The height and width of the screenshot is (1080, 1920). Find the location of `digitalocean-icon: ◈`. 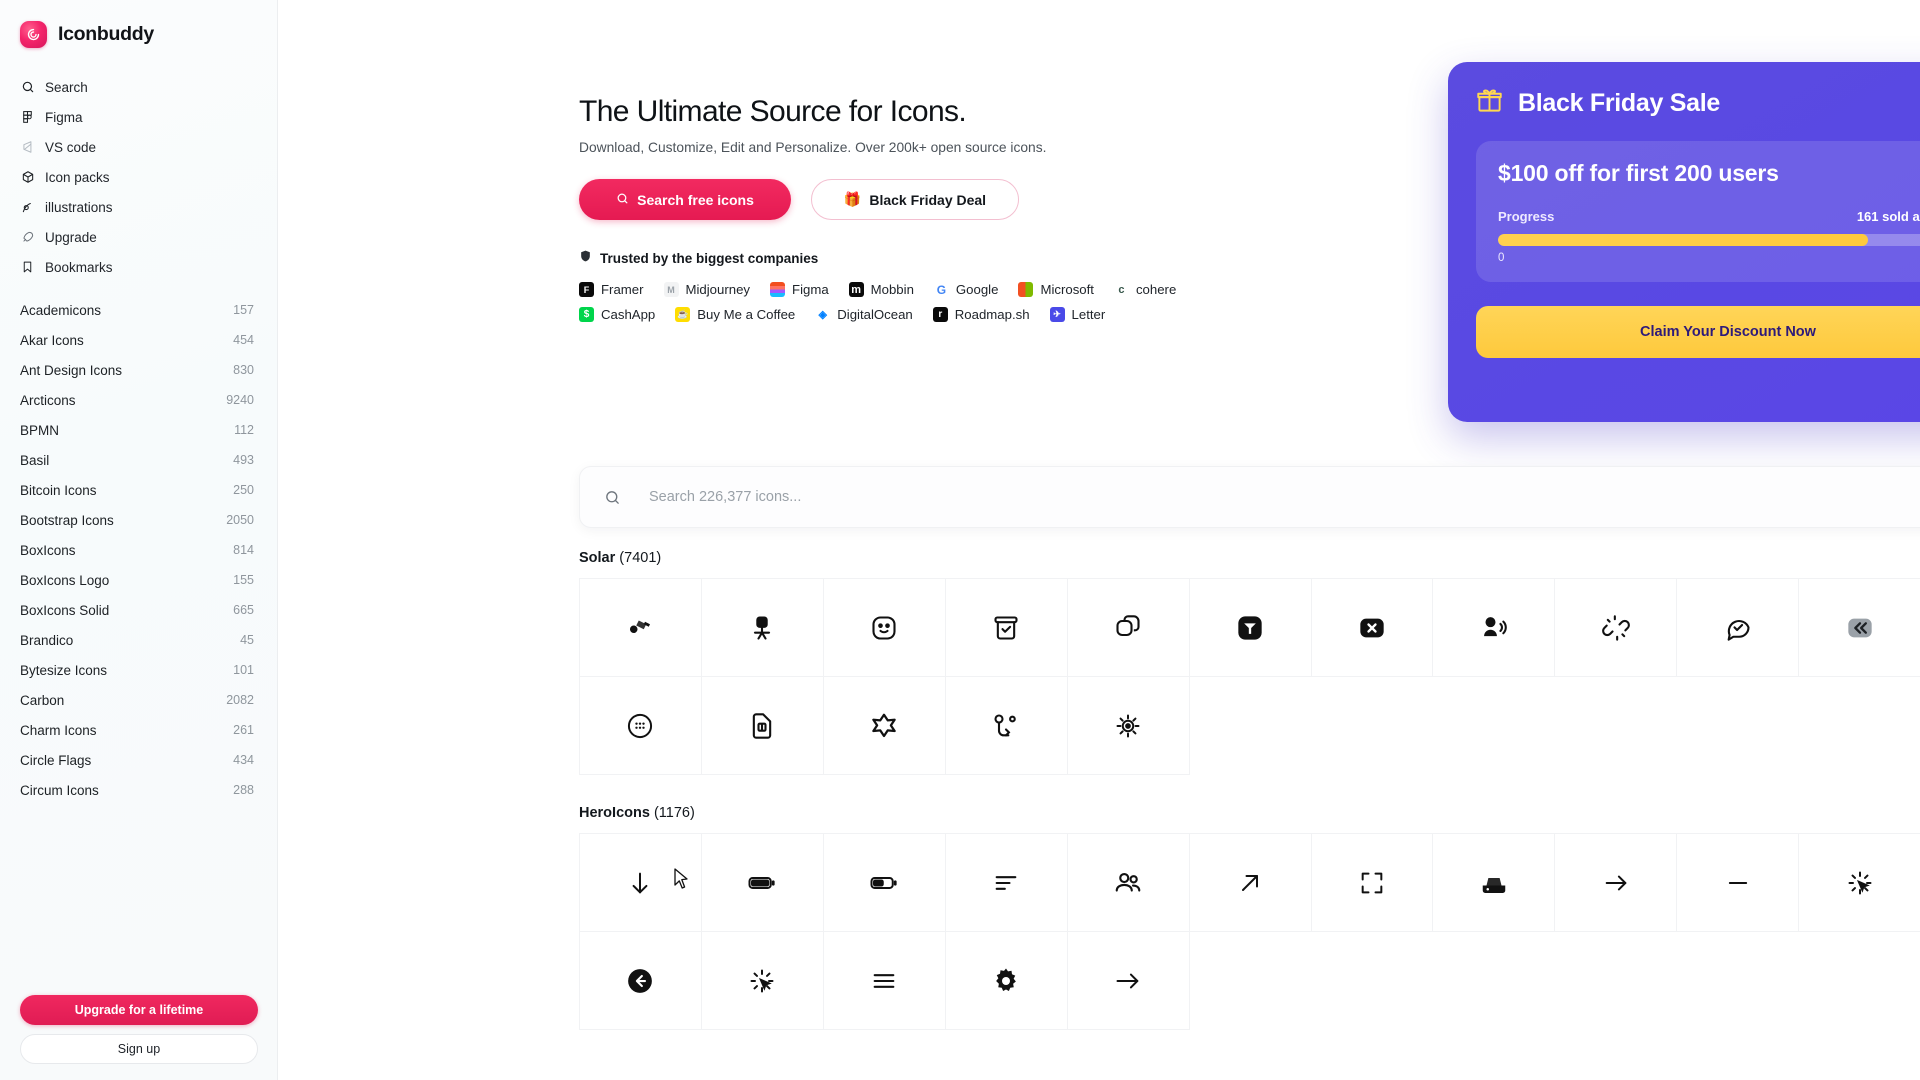

digitalocean-icon: ◈ is located at coordinates (823, 314).